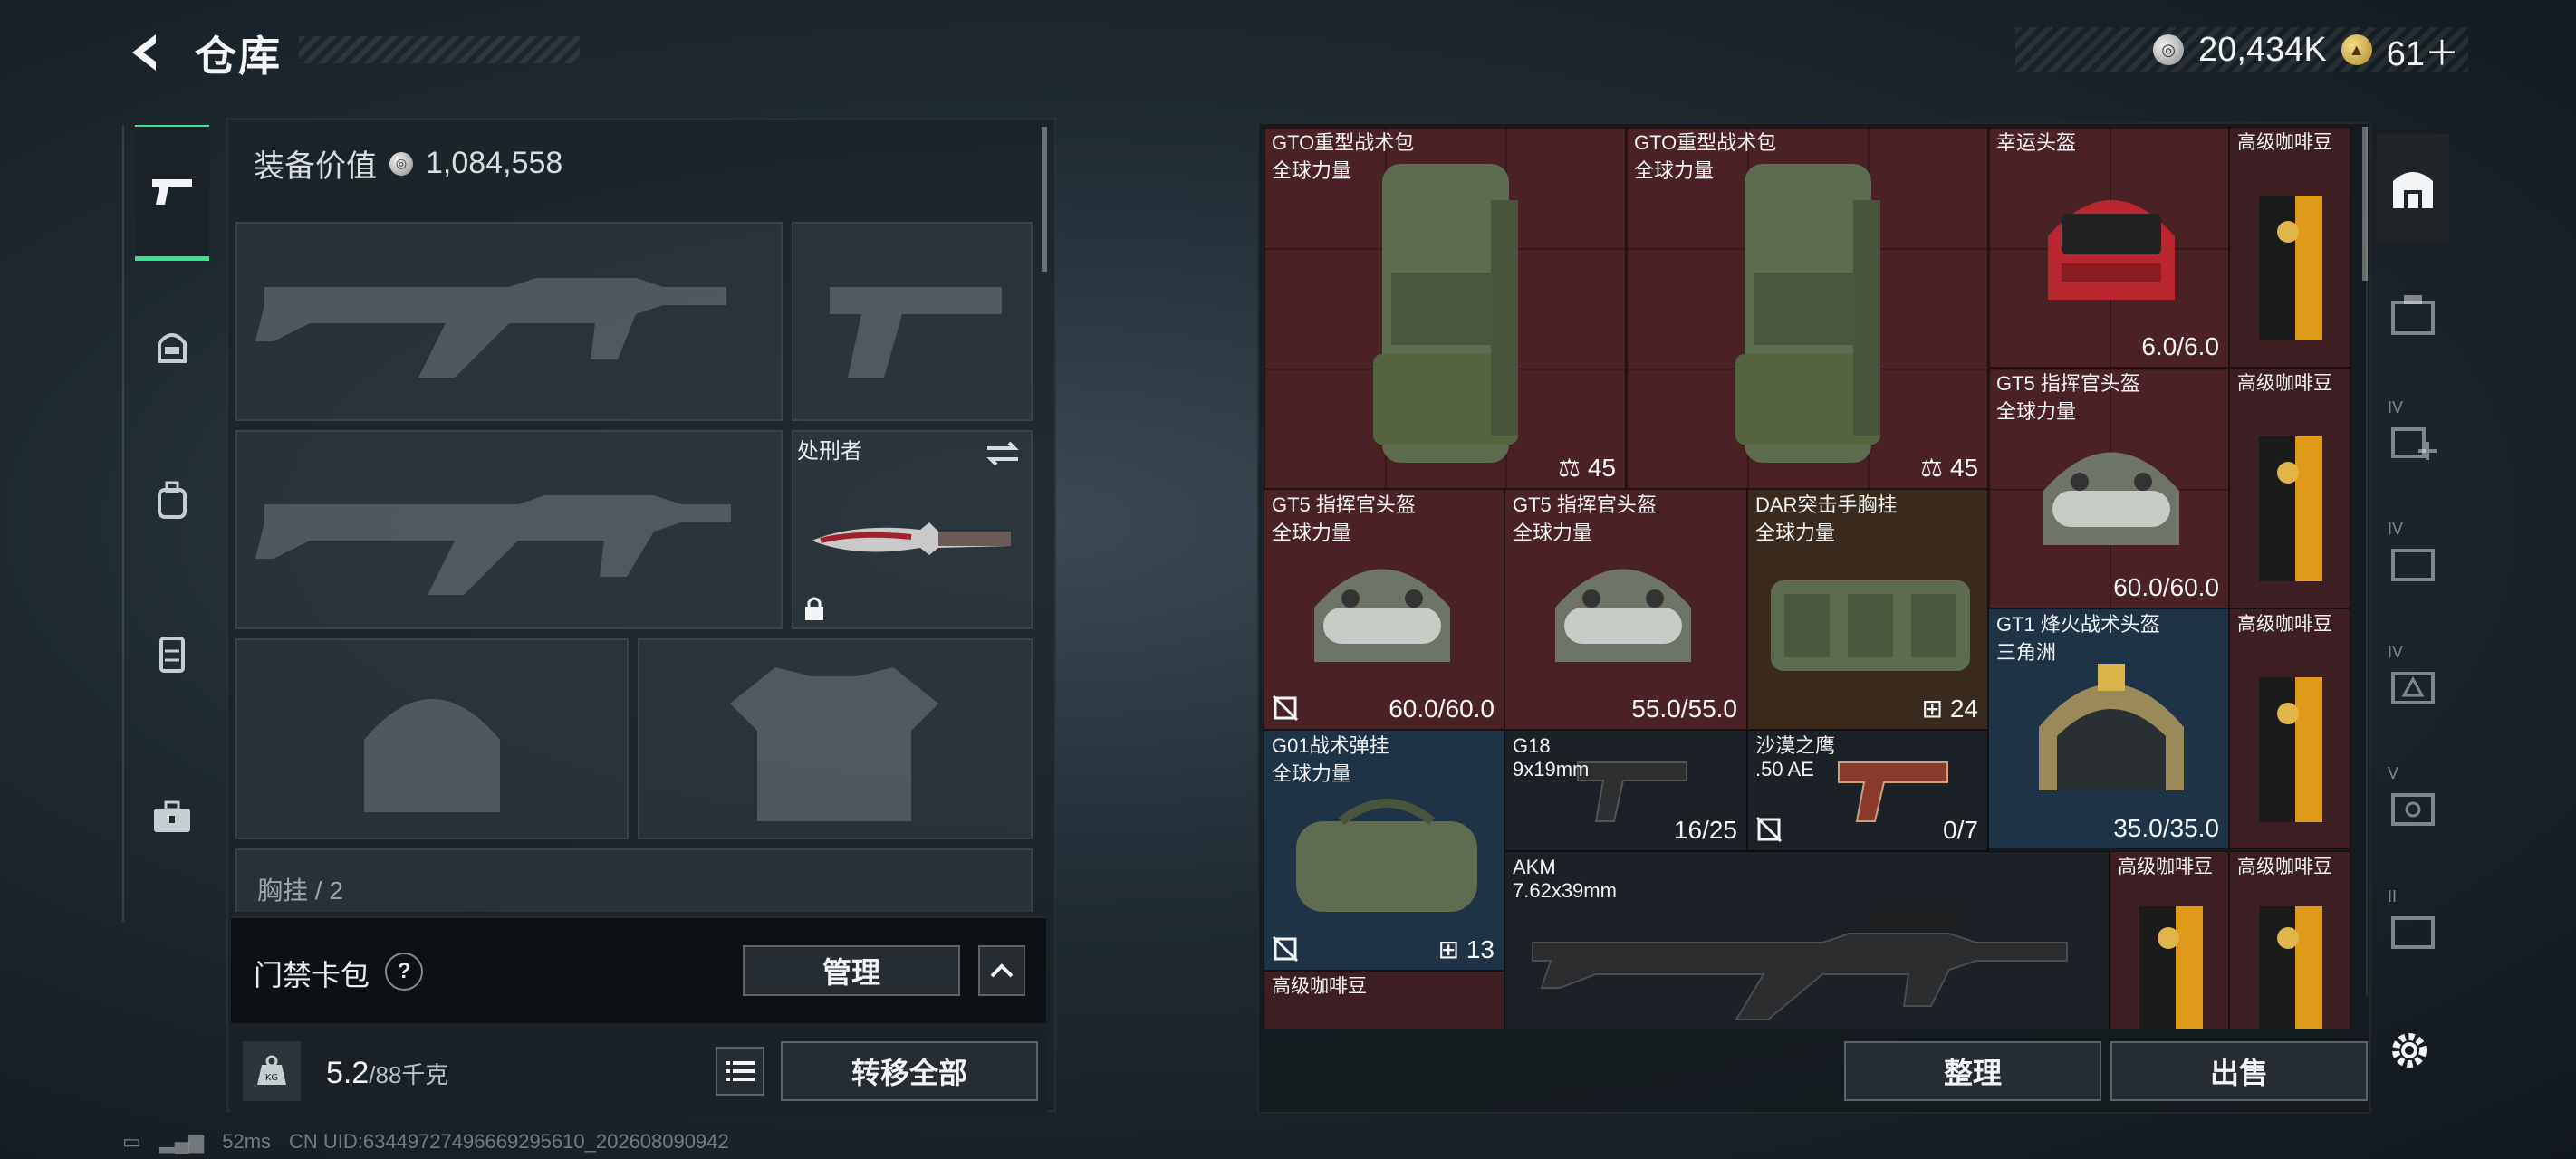 The height and width of the screenshot is (1159, 2576). Describe the element at coordinates (1935, 708) in the screenshot. I see `capacity-icon: ⊞` at that location.